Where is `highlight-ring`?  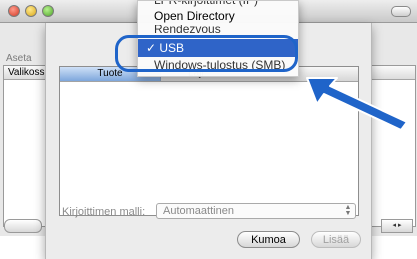
highlight-ring is located at coordinates (206, 53).